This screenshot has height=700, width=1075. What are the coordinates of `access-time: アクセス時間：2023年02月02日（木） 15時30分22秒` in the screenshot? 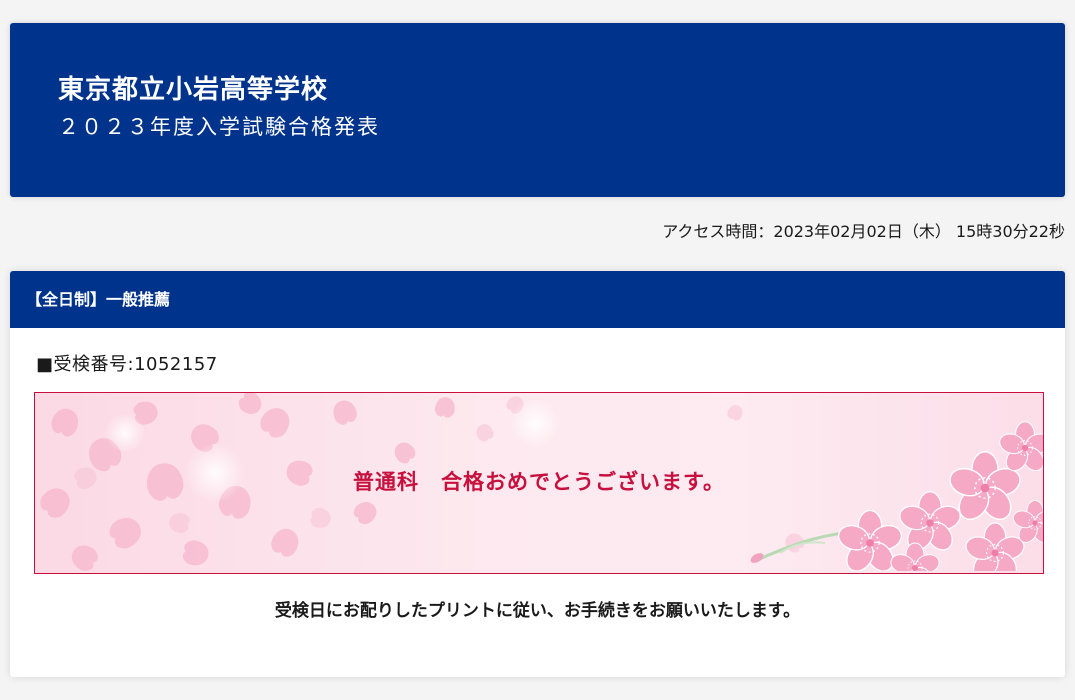 It's located at (863, 231).